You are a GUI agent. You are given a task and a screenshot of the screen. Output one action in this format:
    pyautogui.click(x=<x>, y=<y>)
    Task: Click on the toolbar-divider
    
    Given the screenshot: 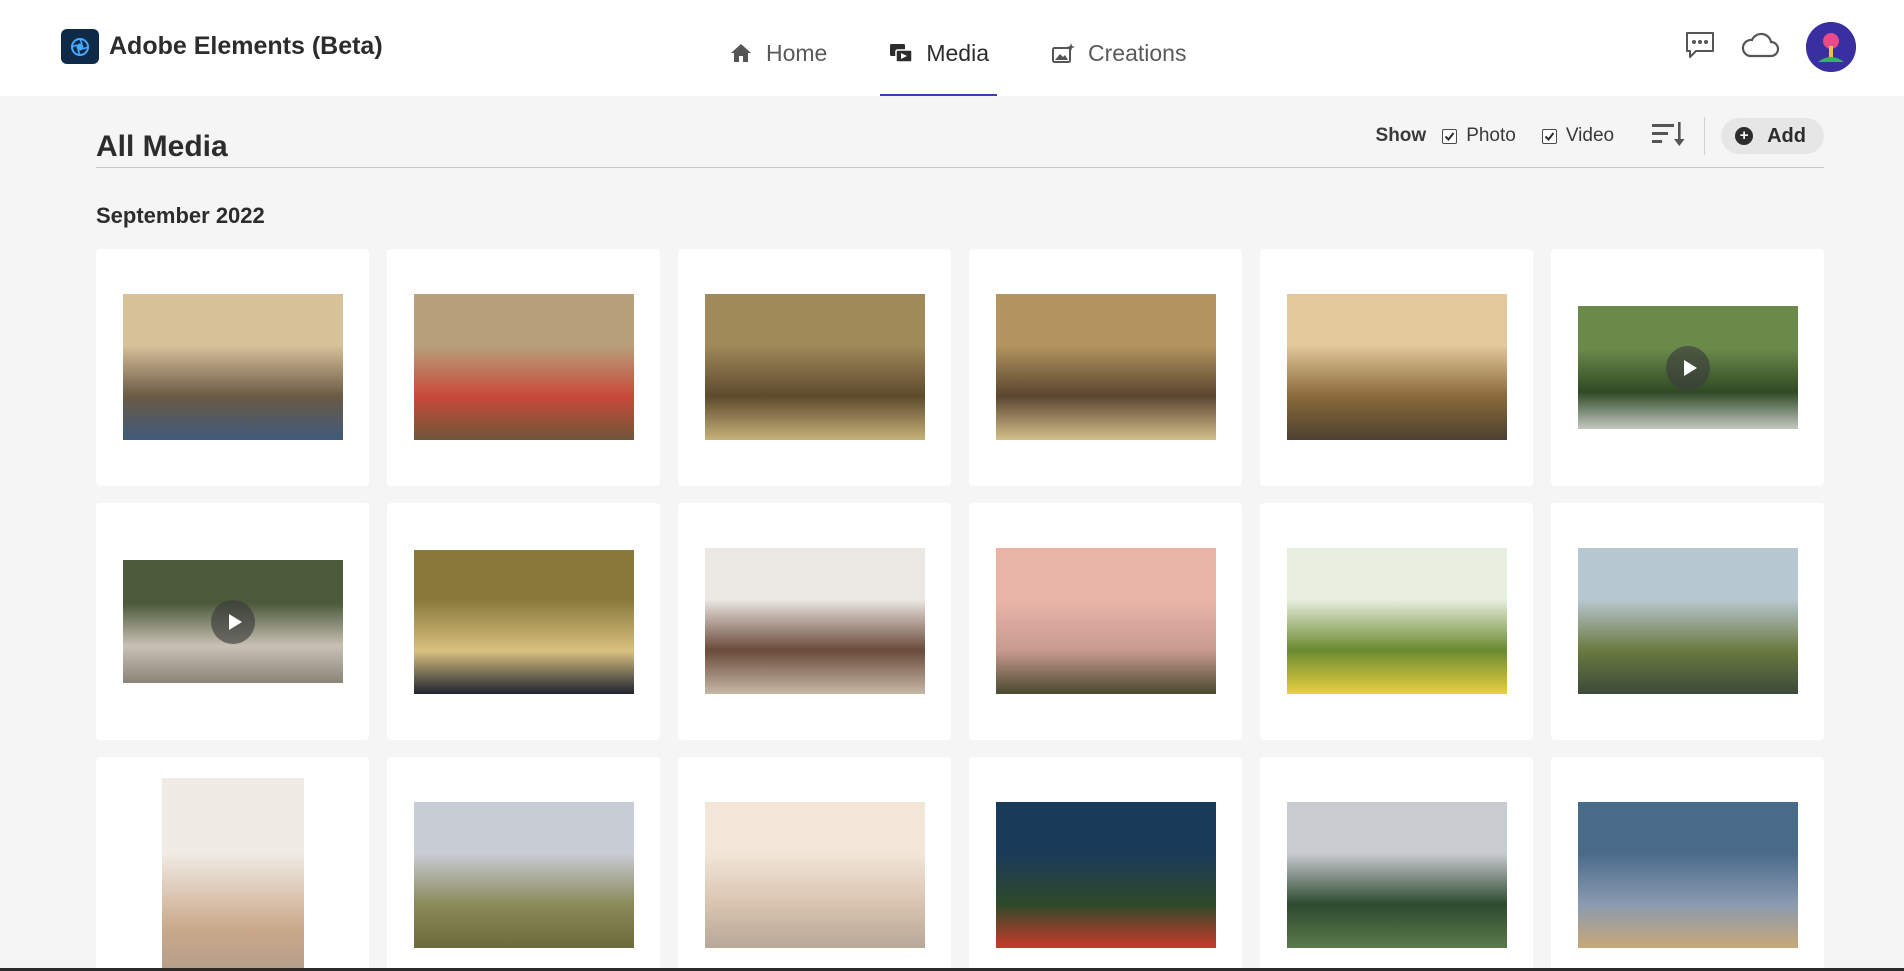 What is the action you would take?
    pyautogui.click(x=1705, y=136)
    